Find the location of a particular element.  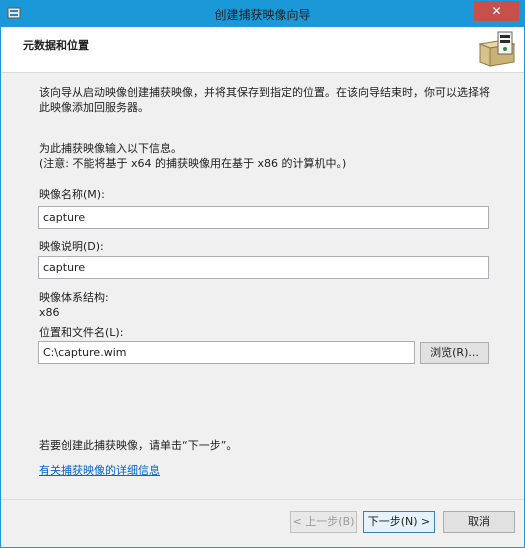

image-name-input is located at coordinates (263, 217).